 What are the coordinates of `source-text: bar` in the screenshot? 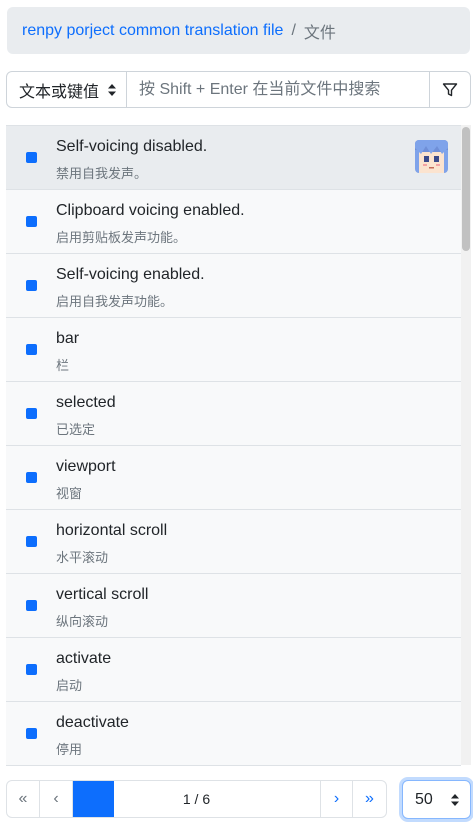 It's located at (68, 338).